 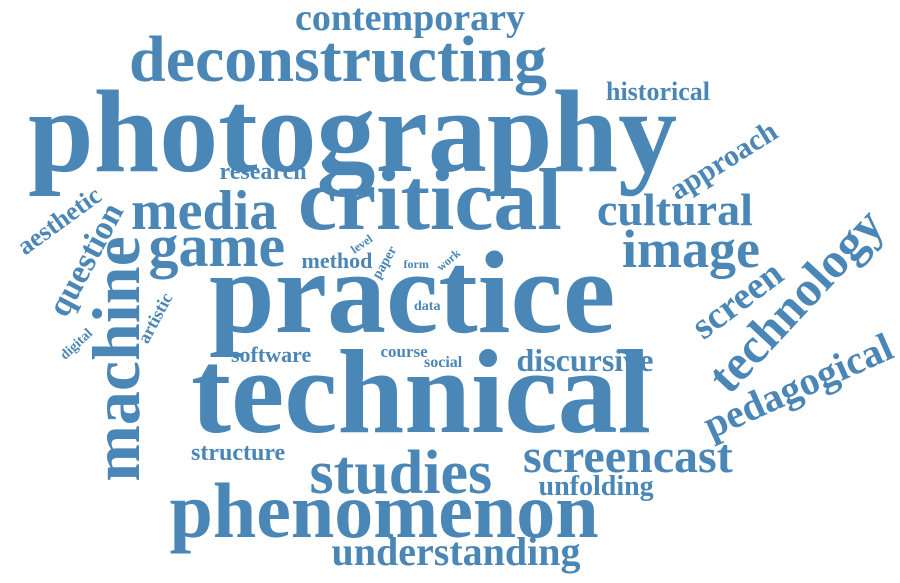 What do you see at coordinates (238, 453) in the screenshot?
I see `word-structure: structure` at bounding box center [238, 453].